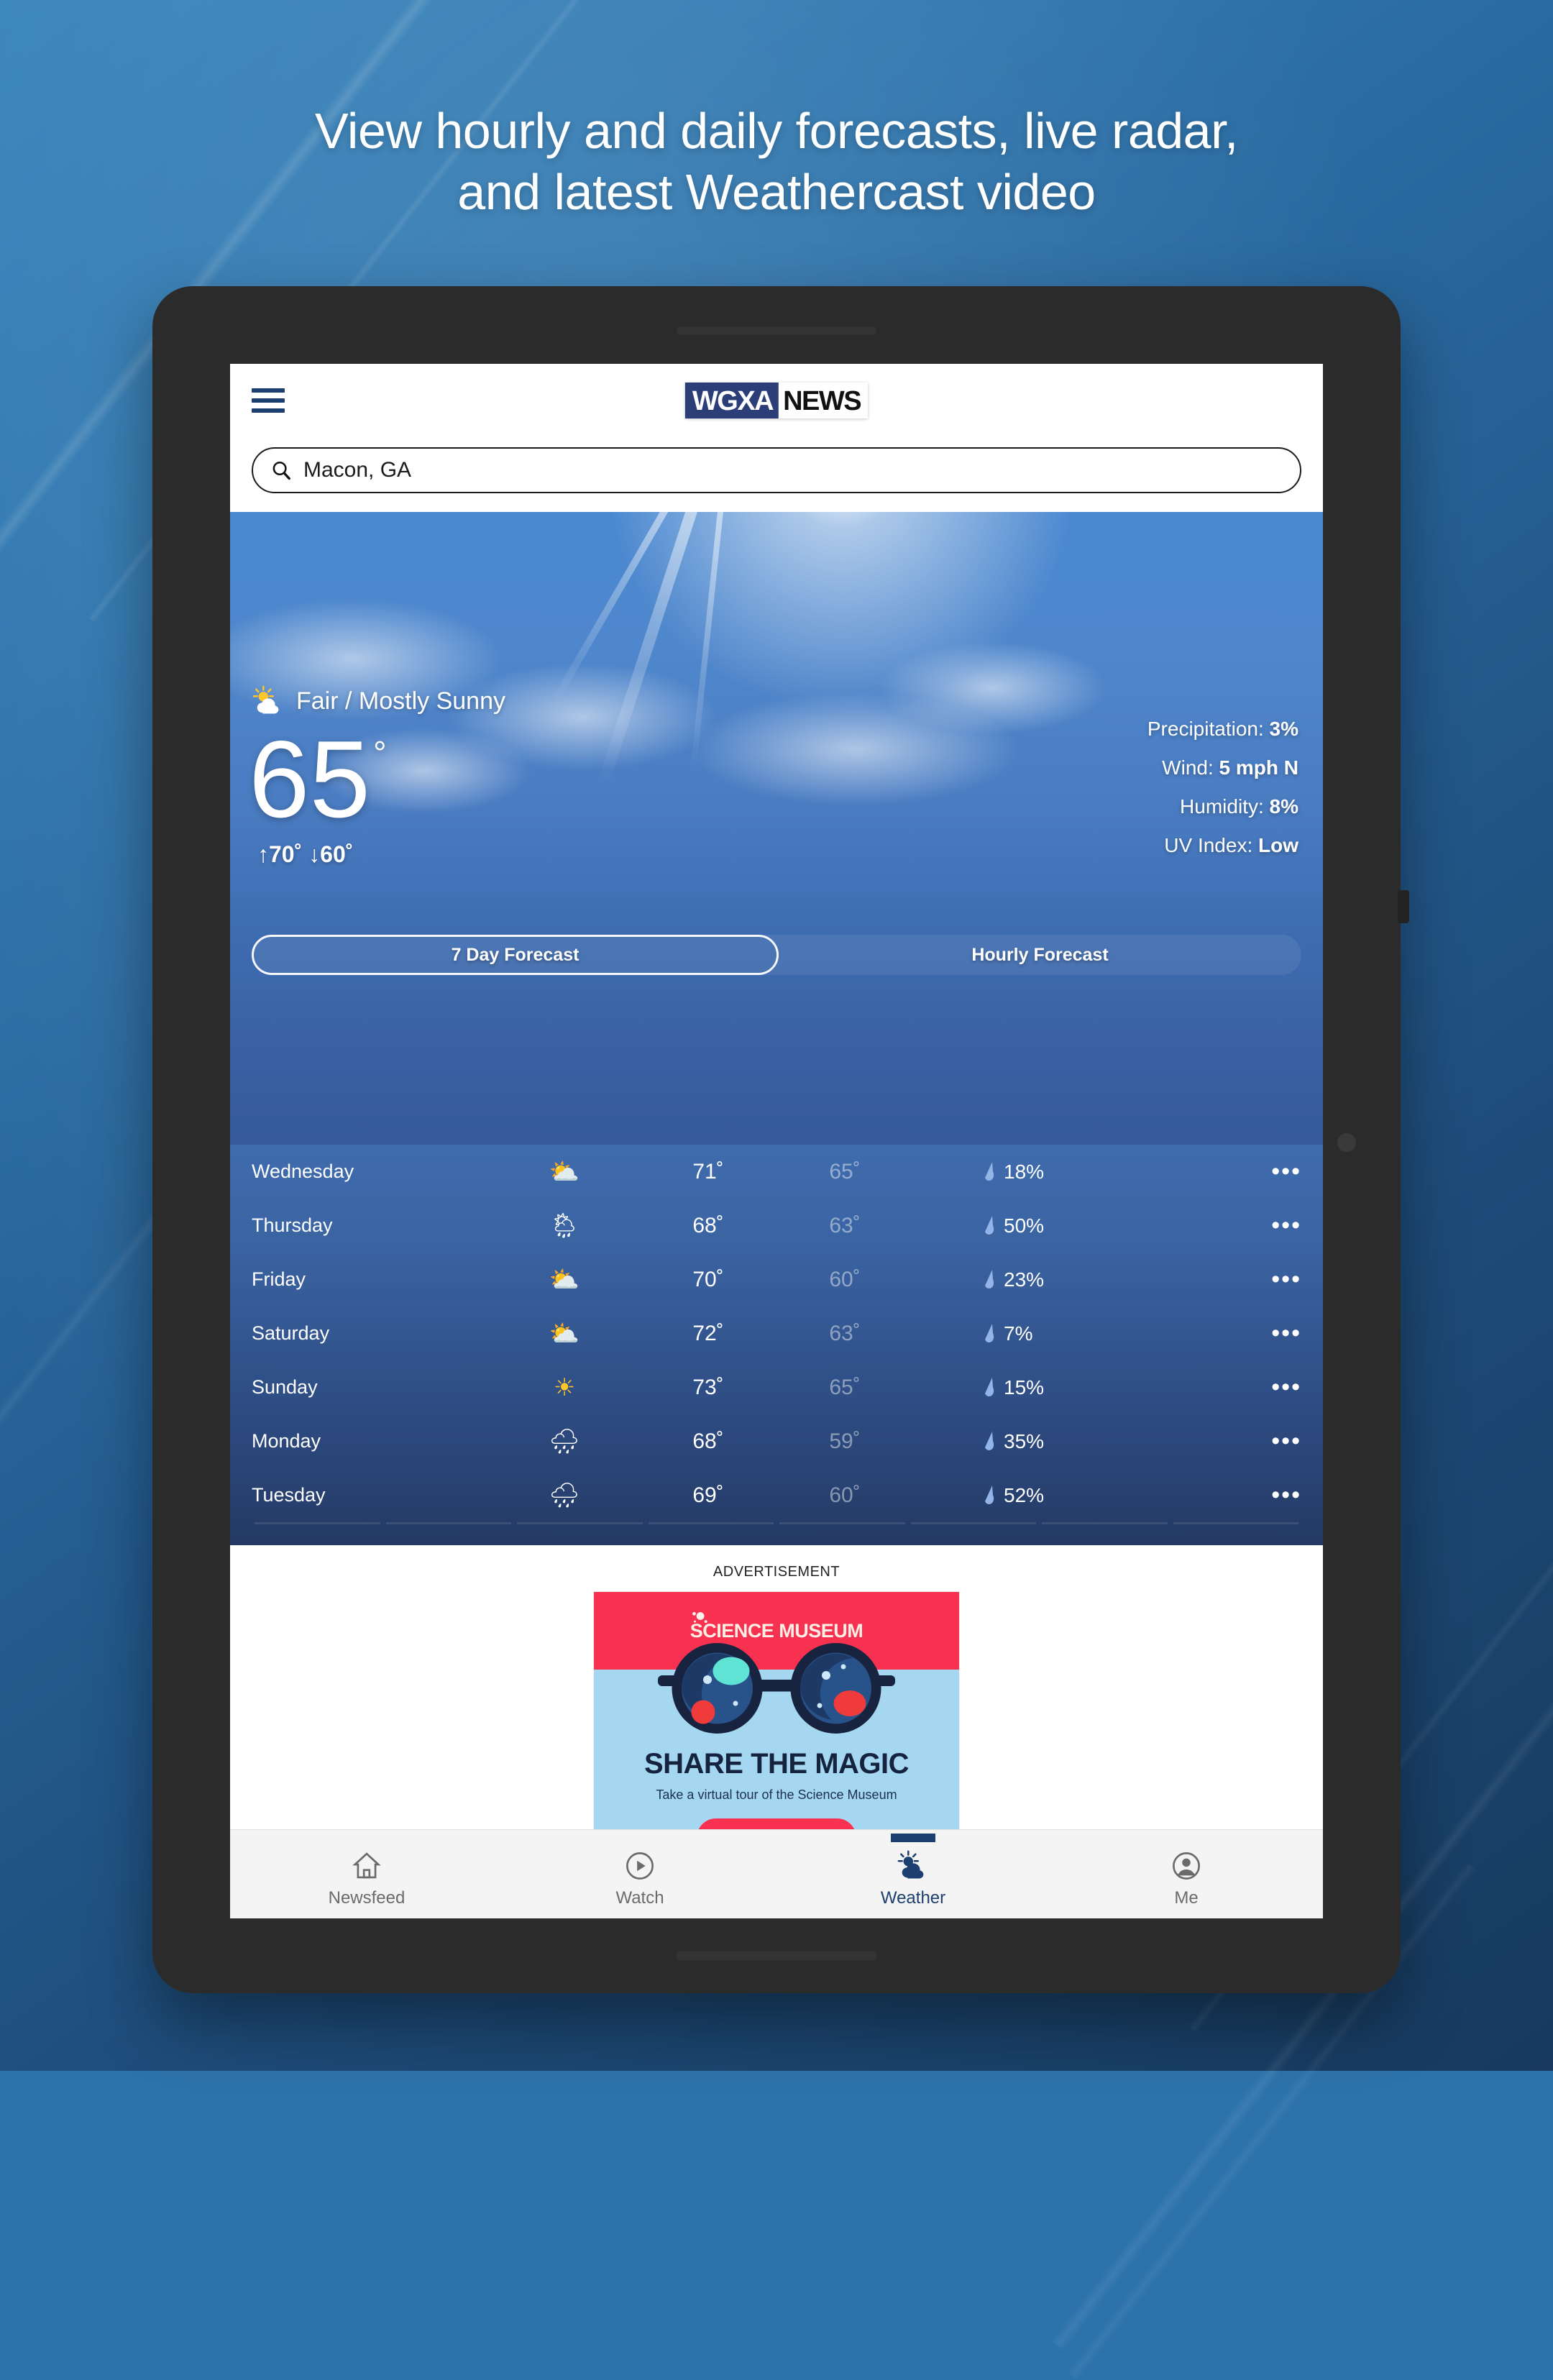  What do you see at coordinates (1075, 1495) in the screenshot?
I see `forecast-precipitation: 52%` at bounding box center [1075, 1495].